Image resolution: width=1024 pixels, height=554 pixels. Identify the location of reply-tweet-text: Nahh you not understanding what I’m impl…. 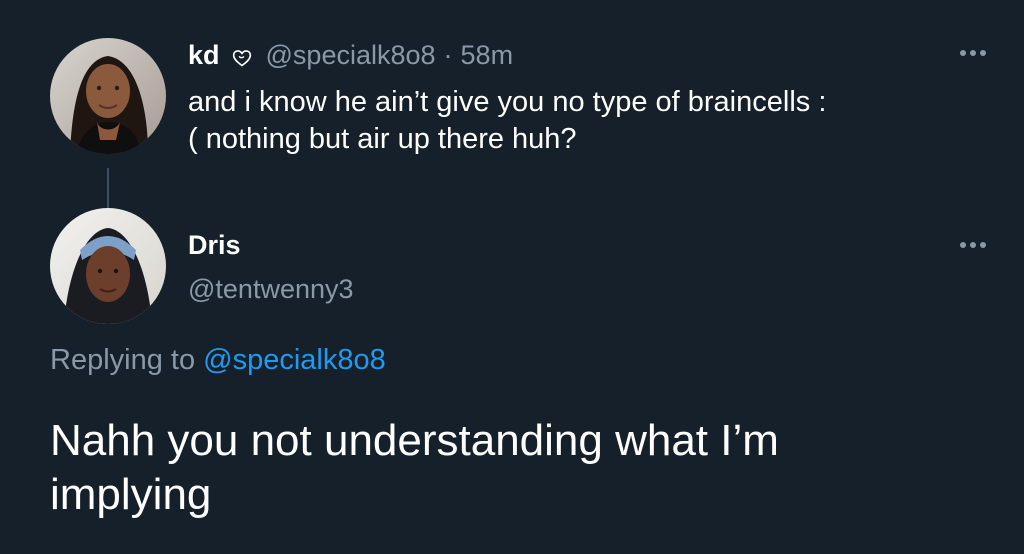
(414, 467).